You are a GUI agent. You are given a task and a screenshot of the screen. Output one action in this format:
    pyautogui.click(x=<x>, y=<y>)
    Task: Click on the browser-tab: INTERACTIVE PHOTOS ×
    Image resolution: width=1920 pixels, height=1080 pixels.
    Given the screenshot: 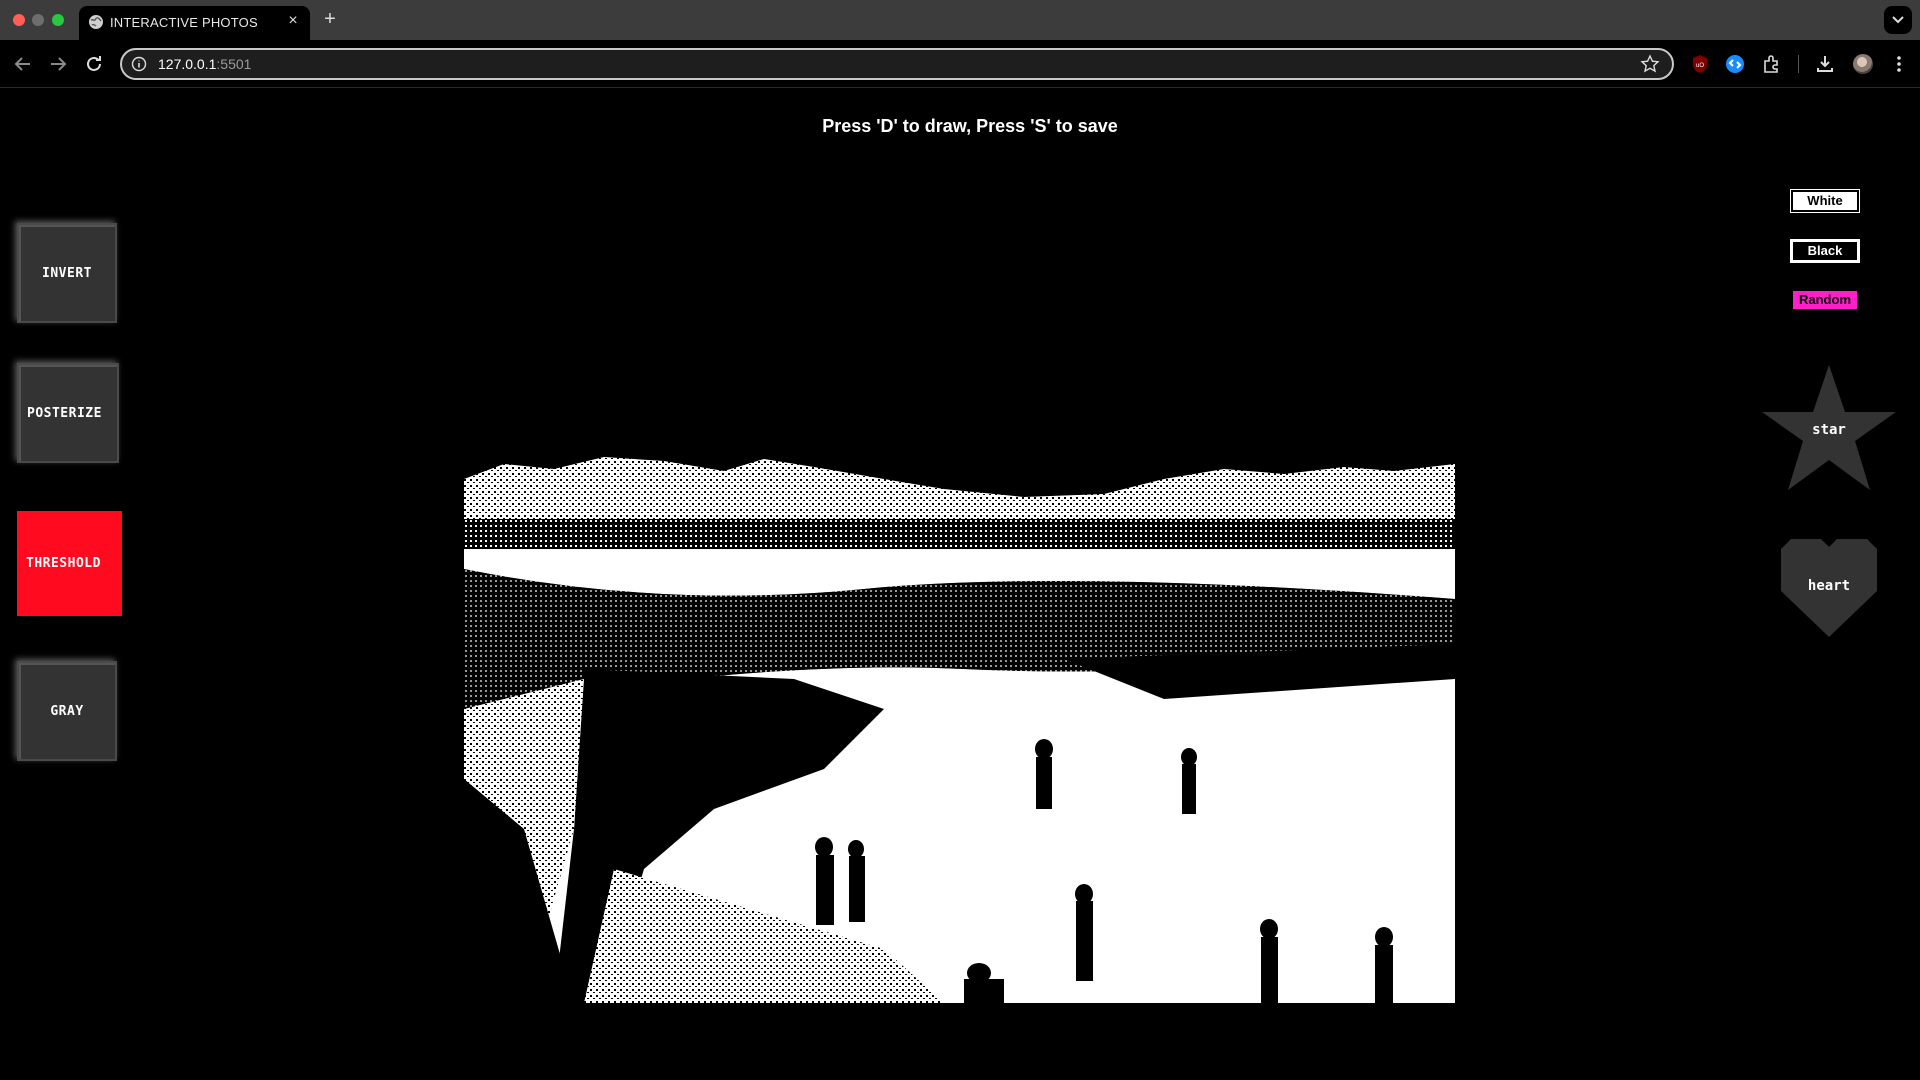 What is the action you would take?
    pyautogui.click(x=194, y=23)
    